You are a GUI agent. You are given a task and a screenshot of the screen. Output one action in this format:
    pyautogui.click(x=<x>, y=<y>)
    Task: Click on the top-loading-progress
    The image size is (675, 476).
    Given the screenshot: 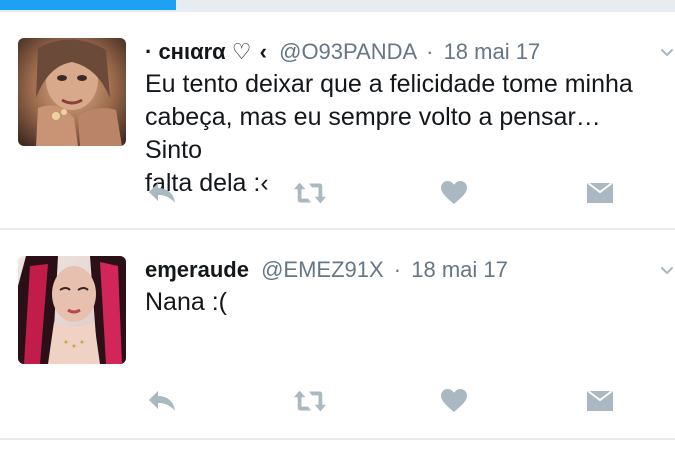 What is the action you would take?
    pyautogui.click(x=88, y=5)
    